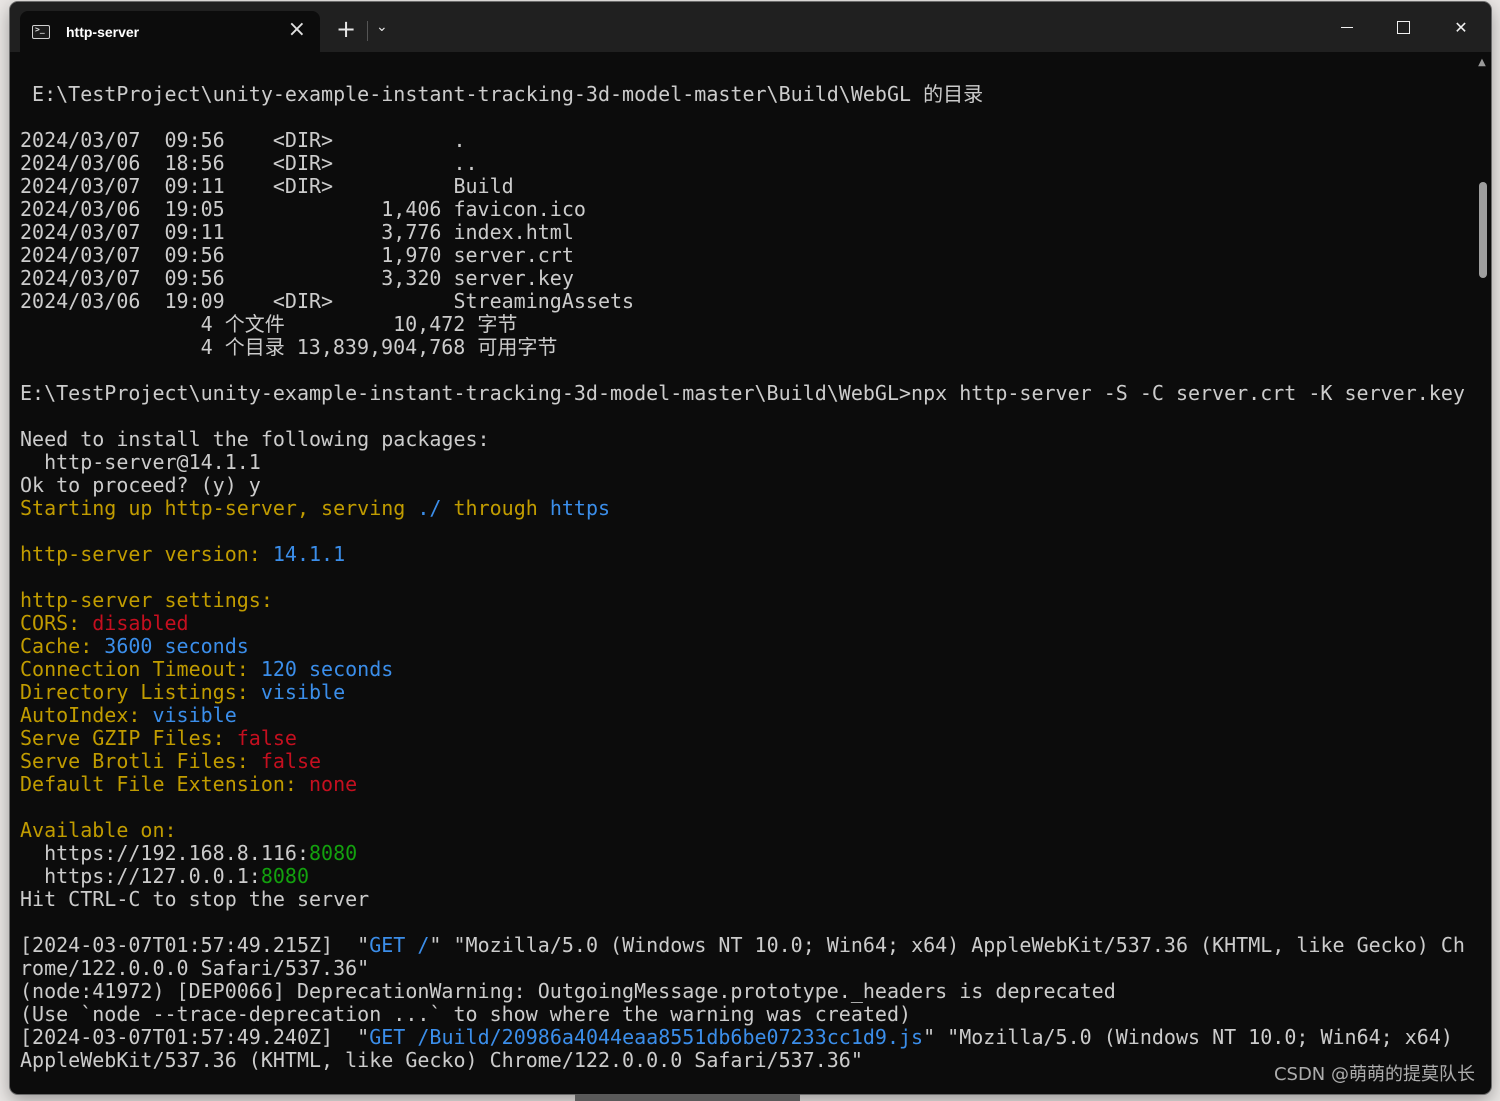 The image size is (1500, 1101). Describe the element at coordinates (333, 784) in the screenshot. I see `setting-value: none` at that location.